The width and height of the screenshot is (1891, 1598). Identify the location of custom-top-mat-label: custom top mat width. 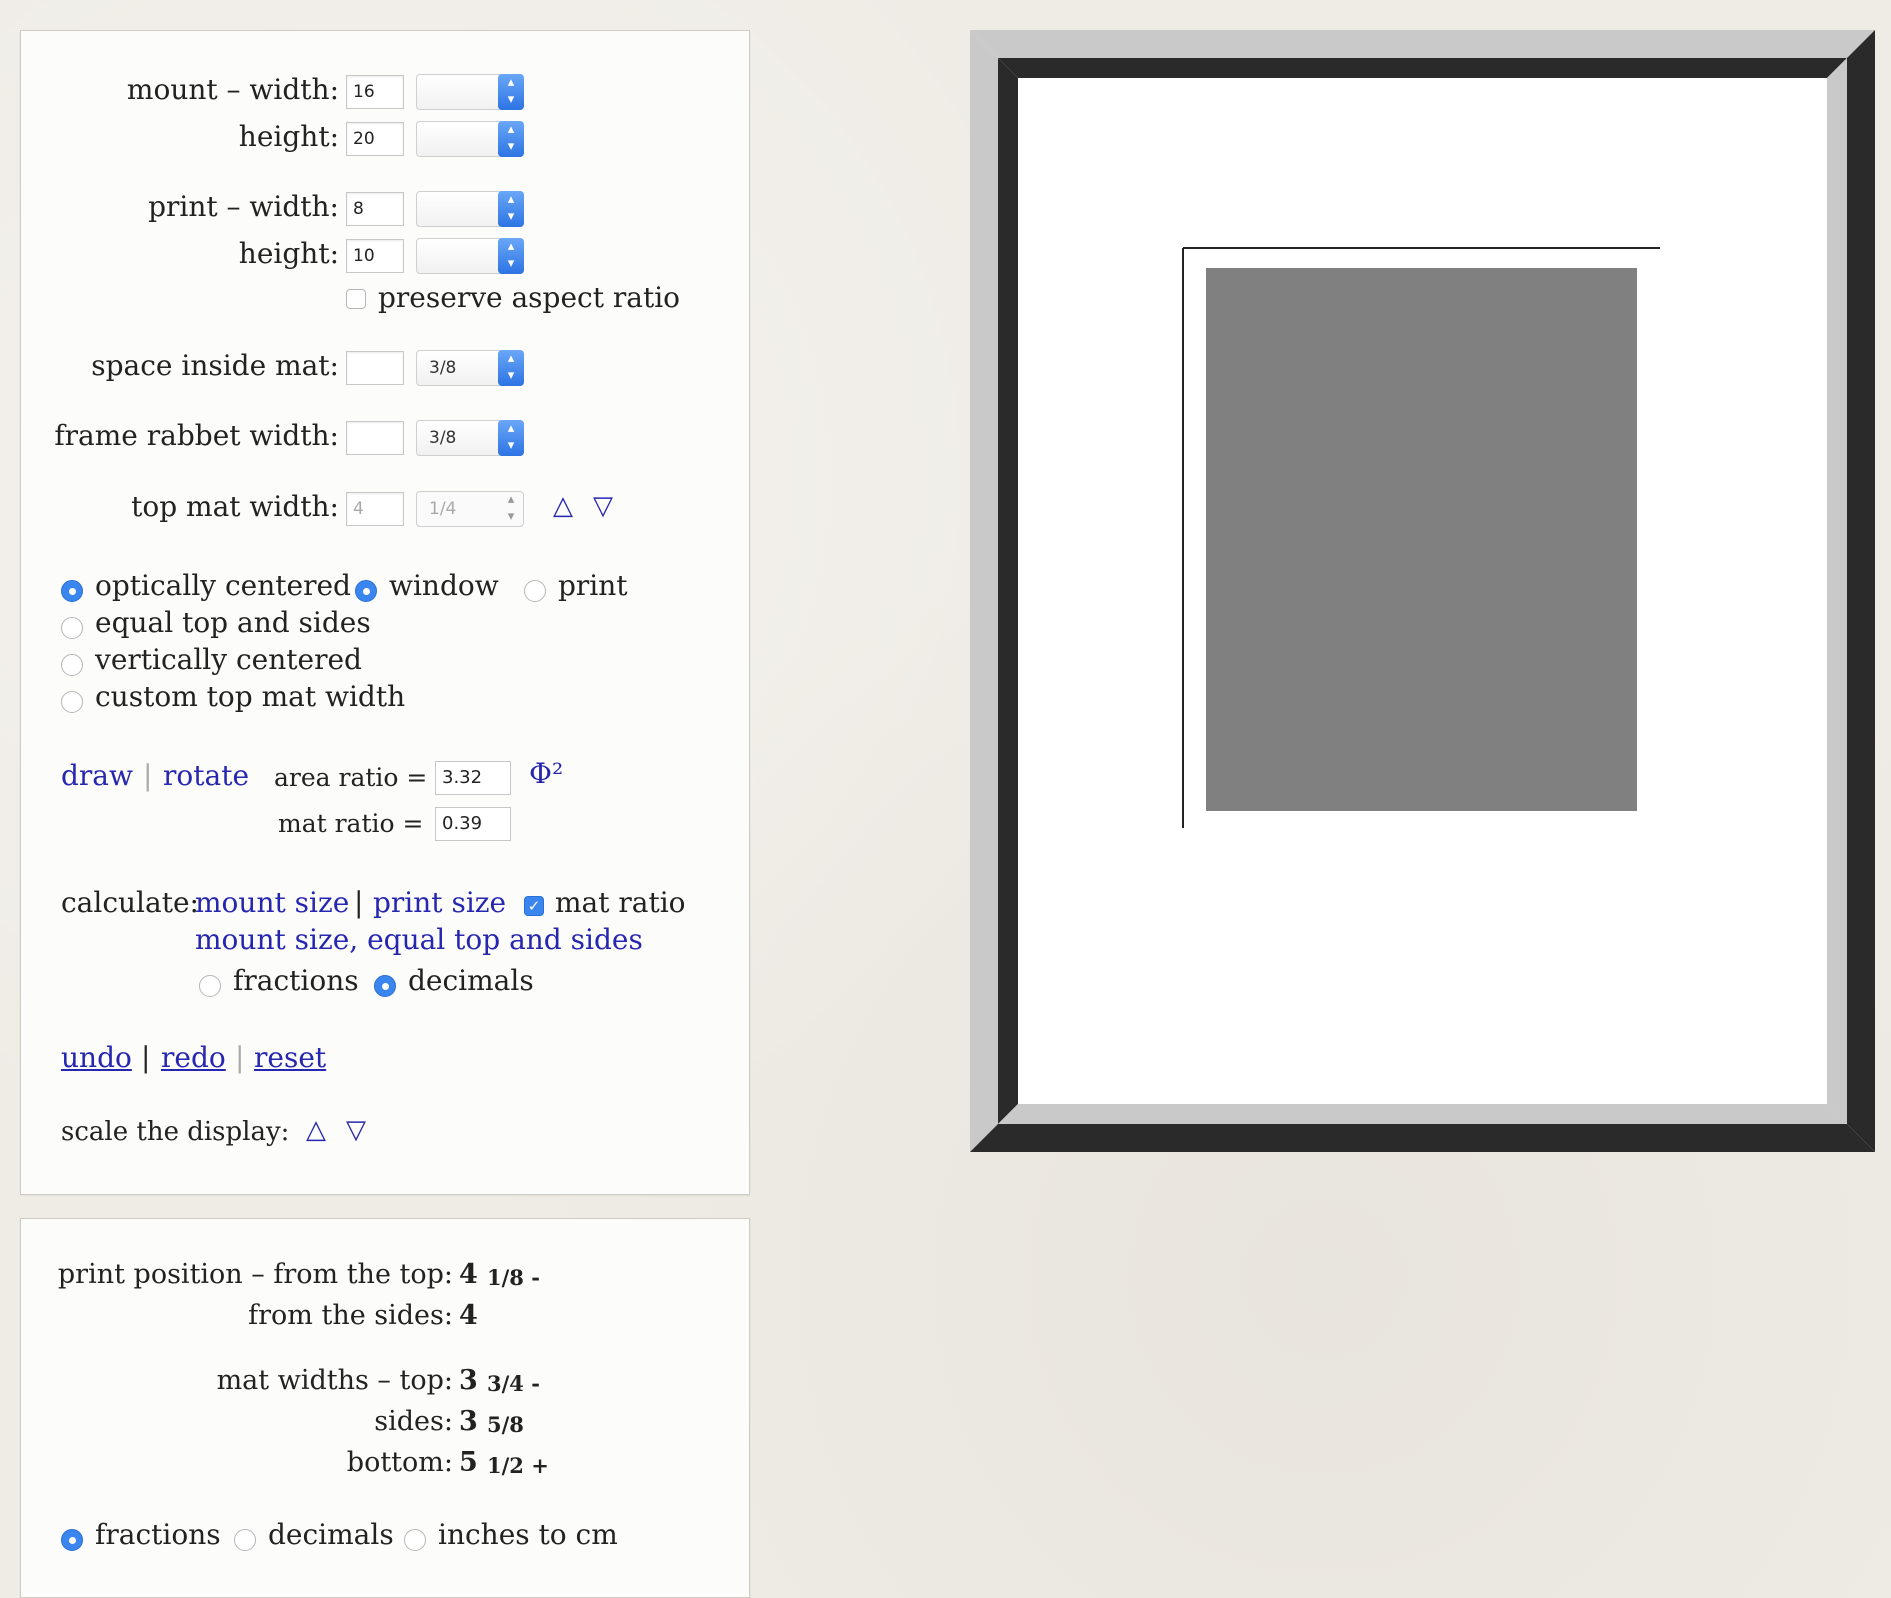
(250, 696).